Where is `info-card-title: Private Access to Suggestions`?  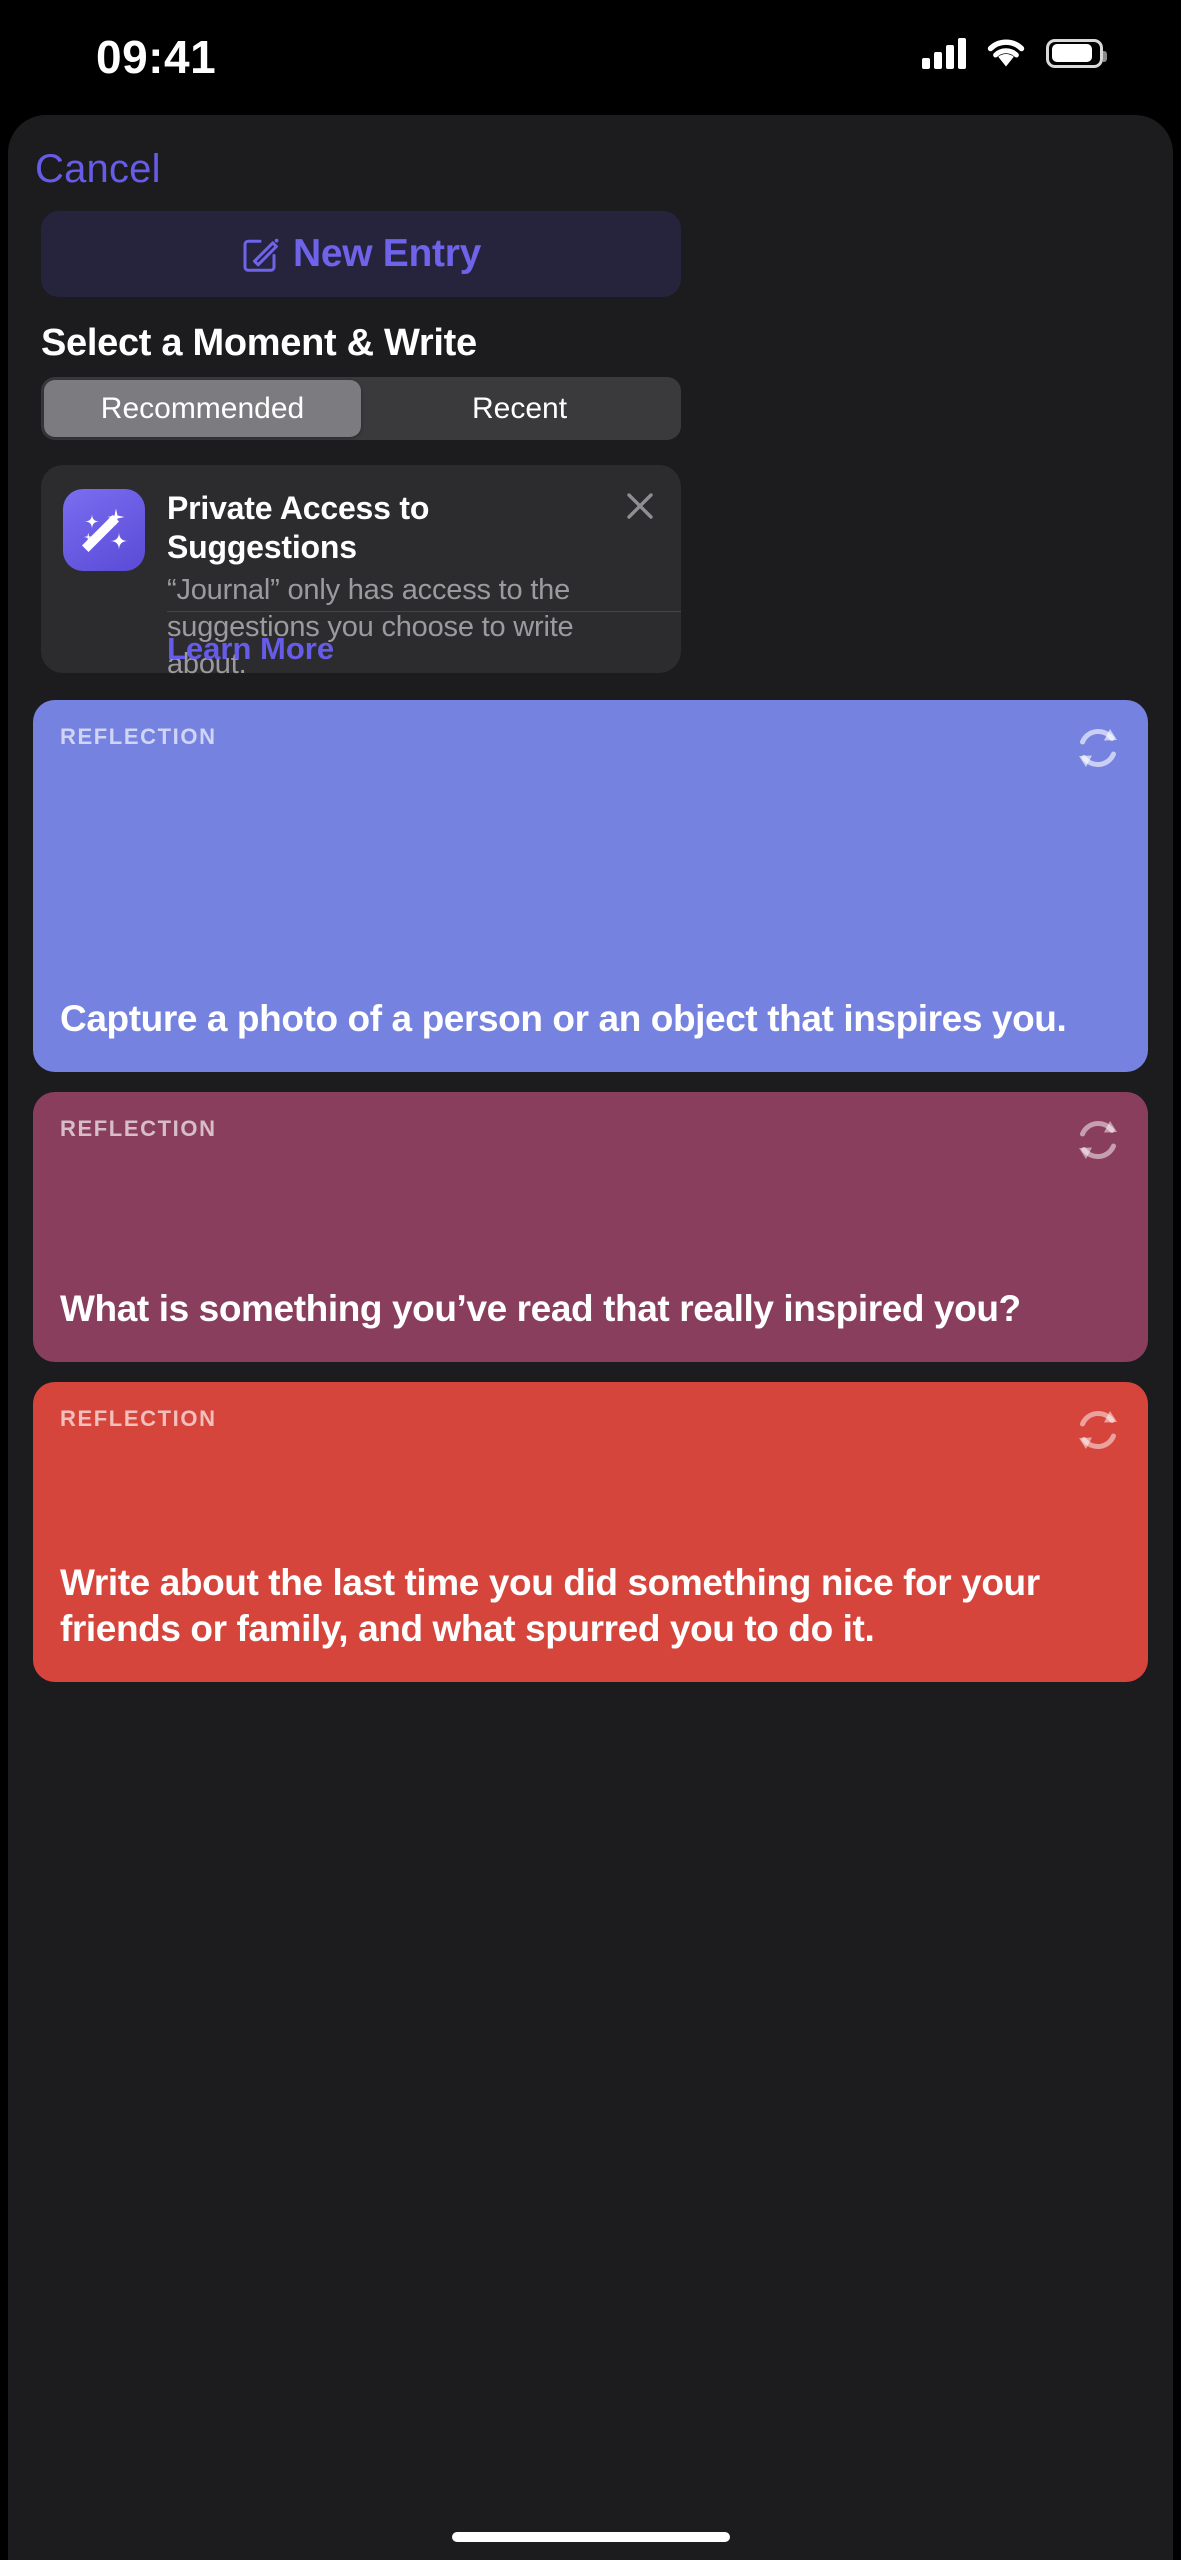
info-card-title: Private Access to Suggestions is located at coordinates (298, 528).